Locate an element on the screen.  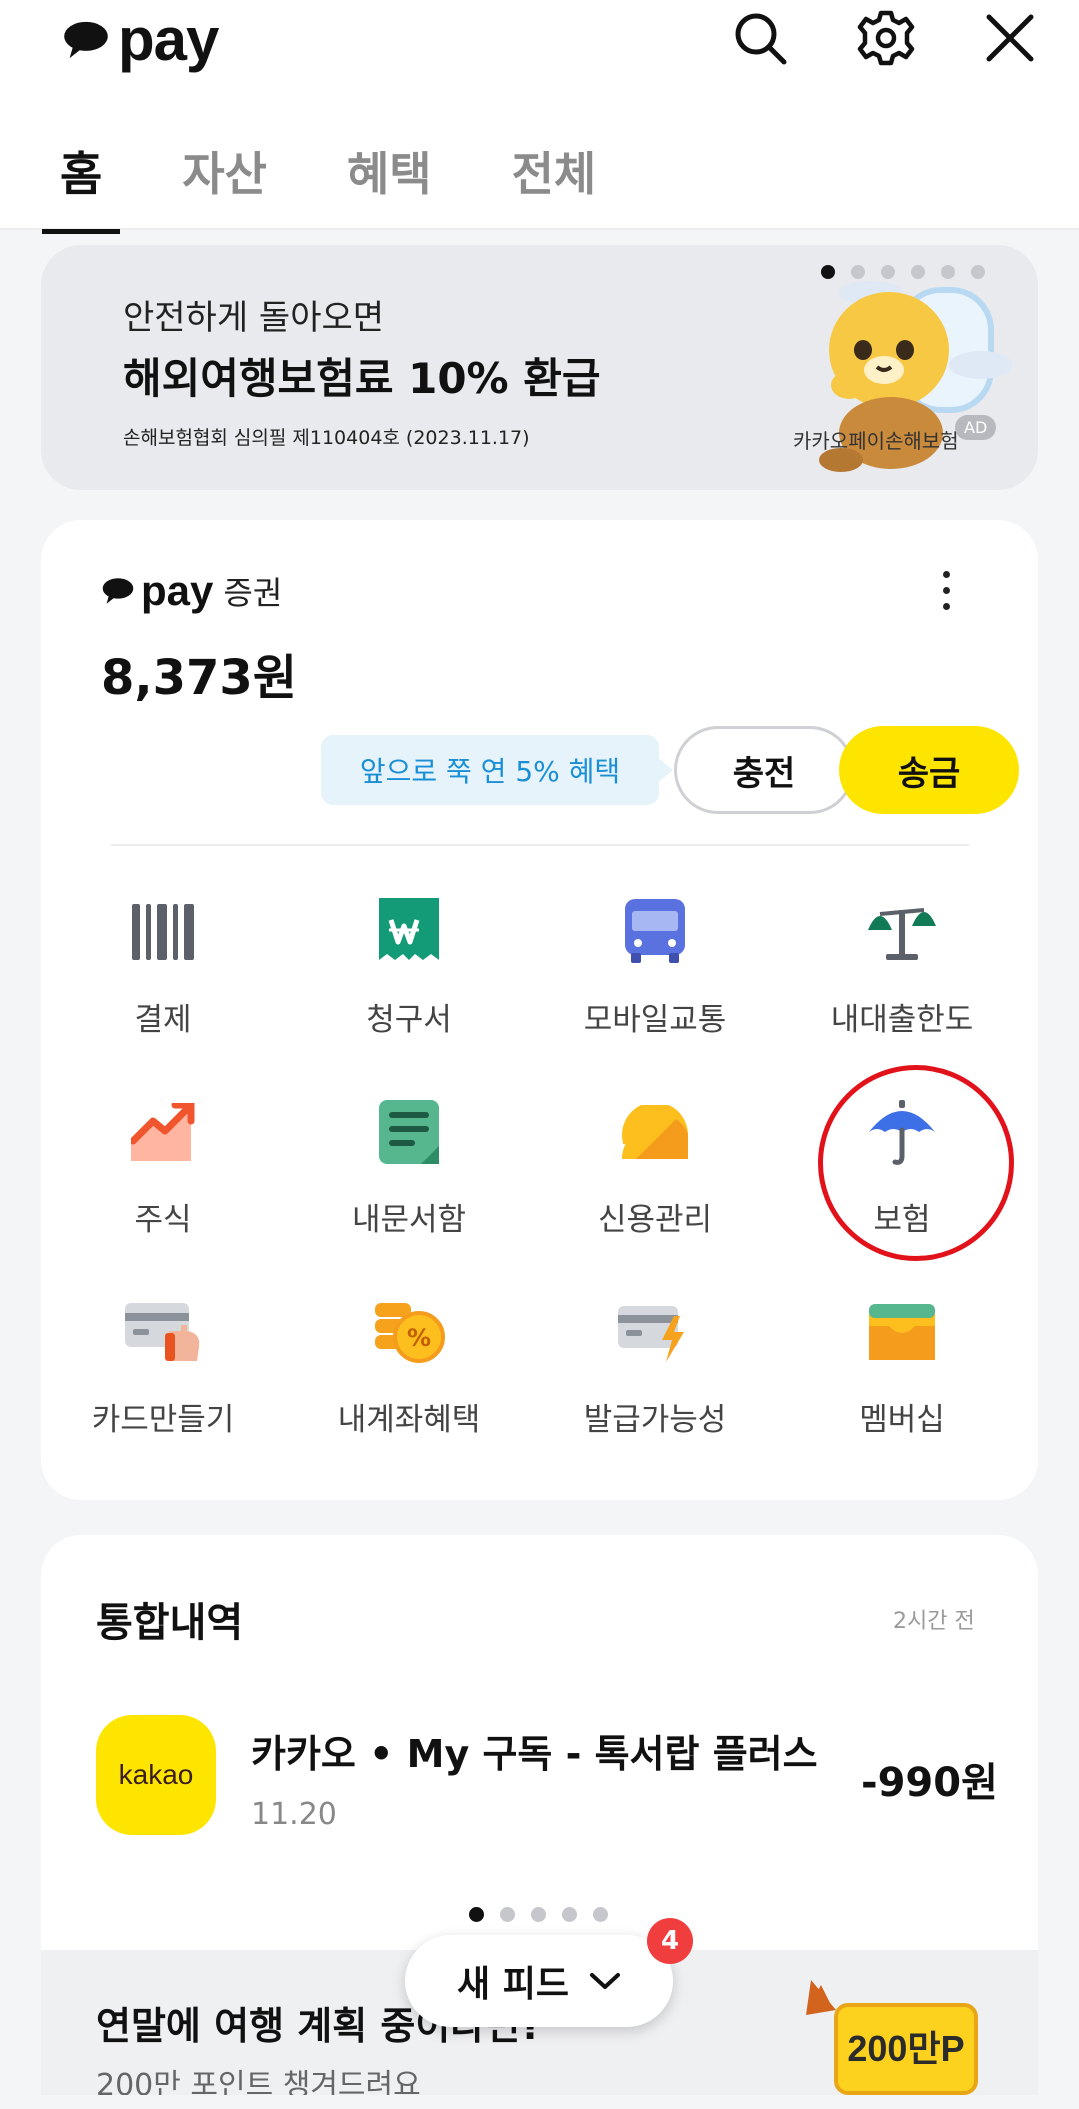
menu-item-label: 카드만들기 is located at coordinates (163, 1420).